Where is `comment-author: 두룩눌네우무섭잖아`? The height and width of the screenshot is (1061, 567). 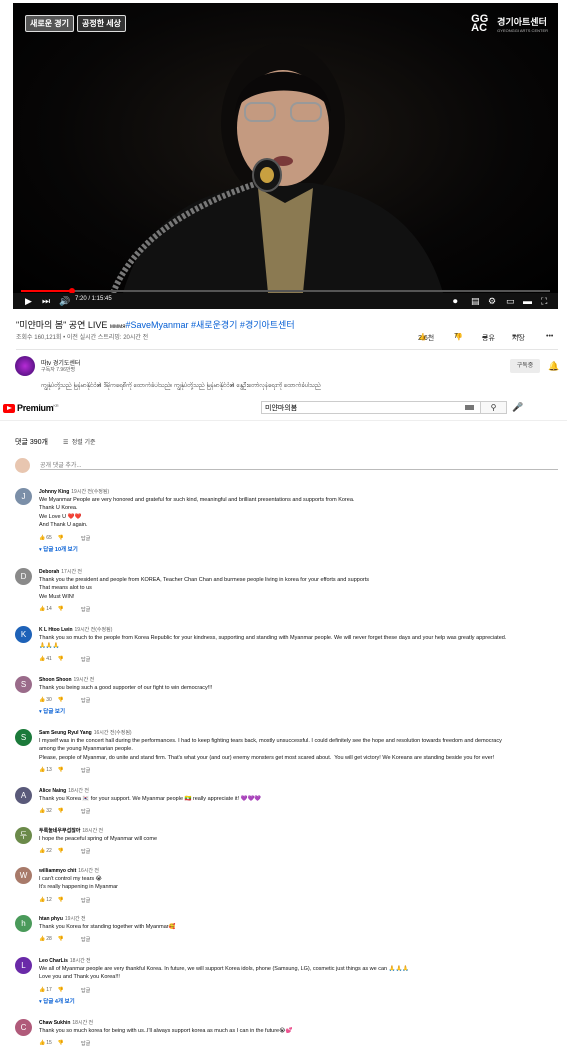
comment-author: 두룩눌네우무섭잖아 is located at coordinates (59, 831).